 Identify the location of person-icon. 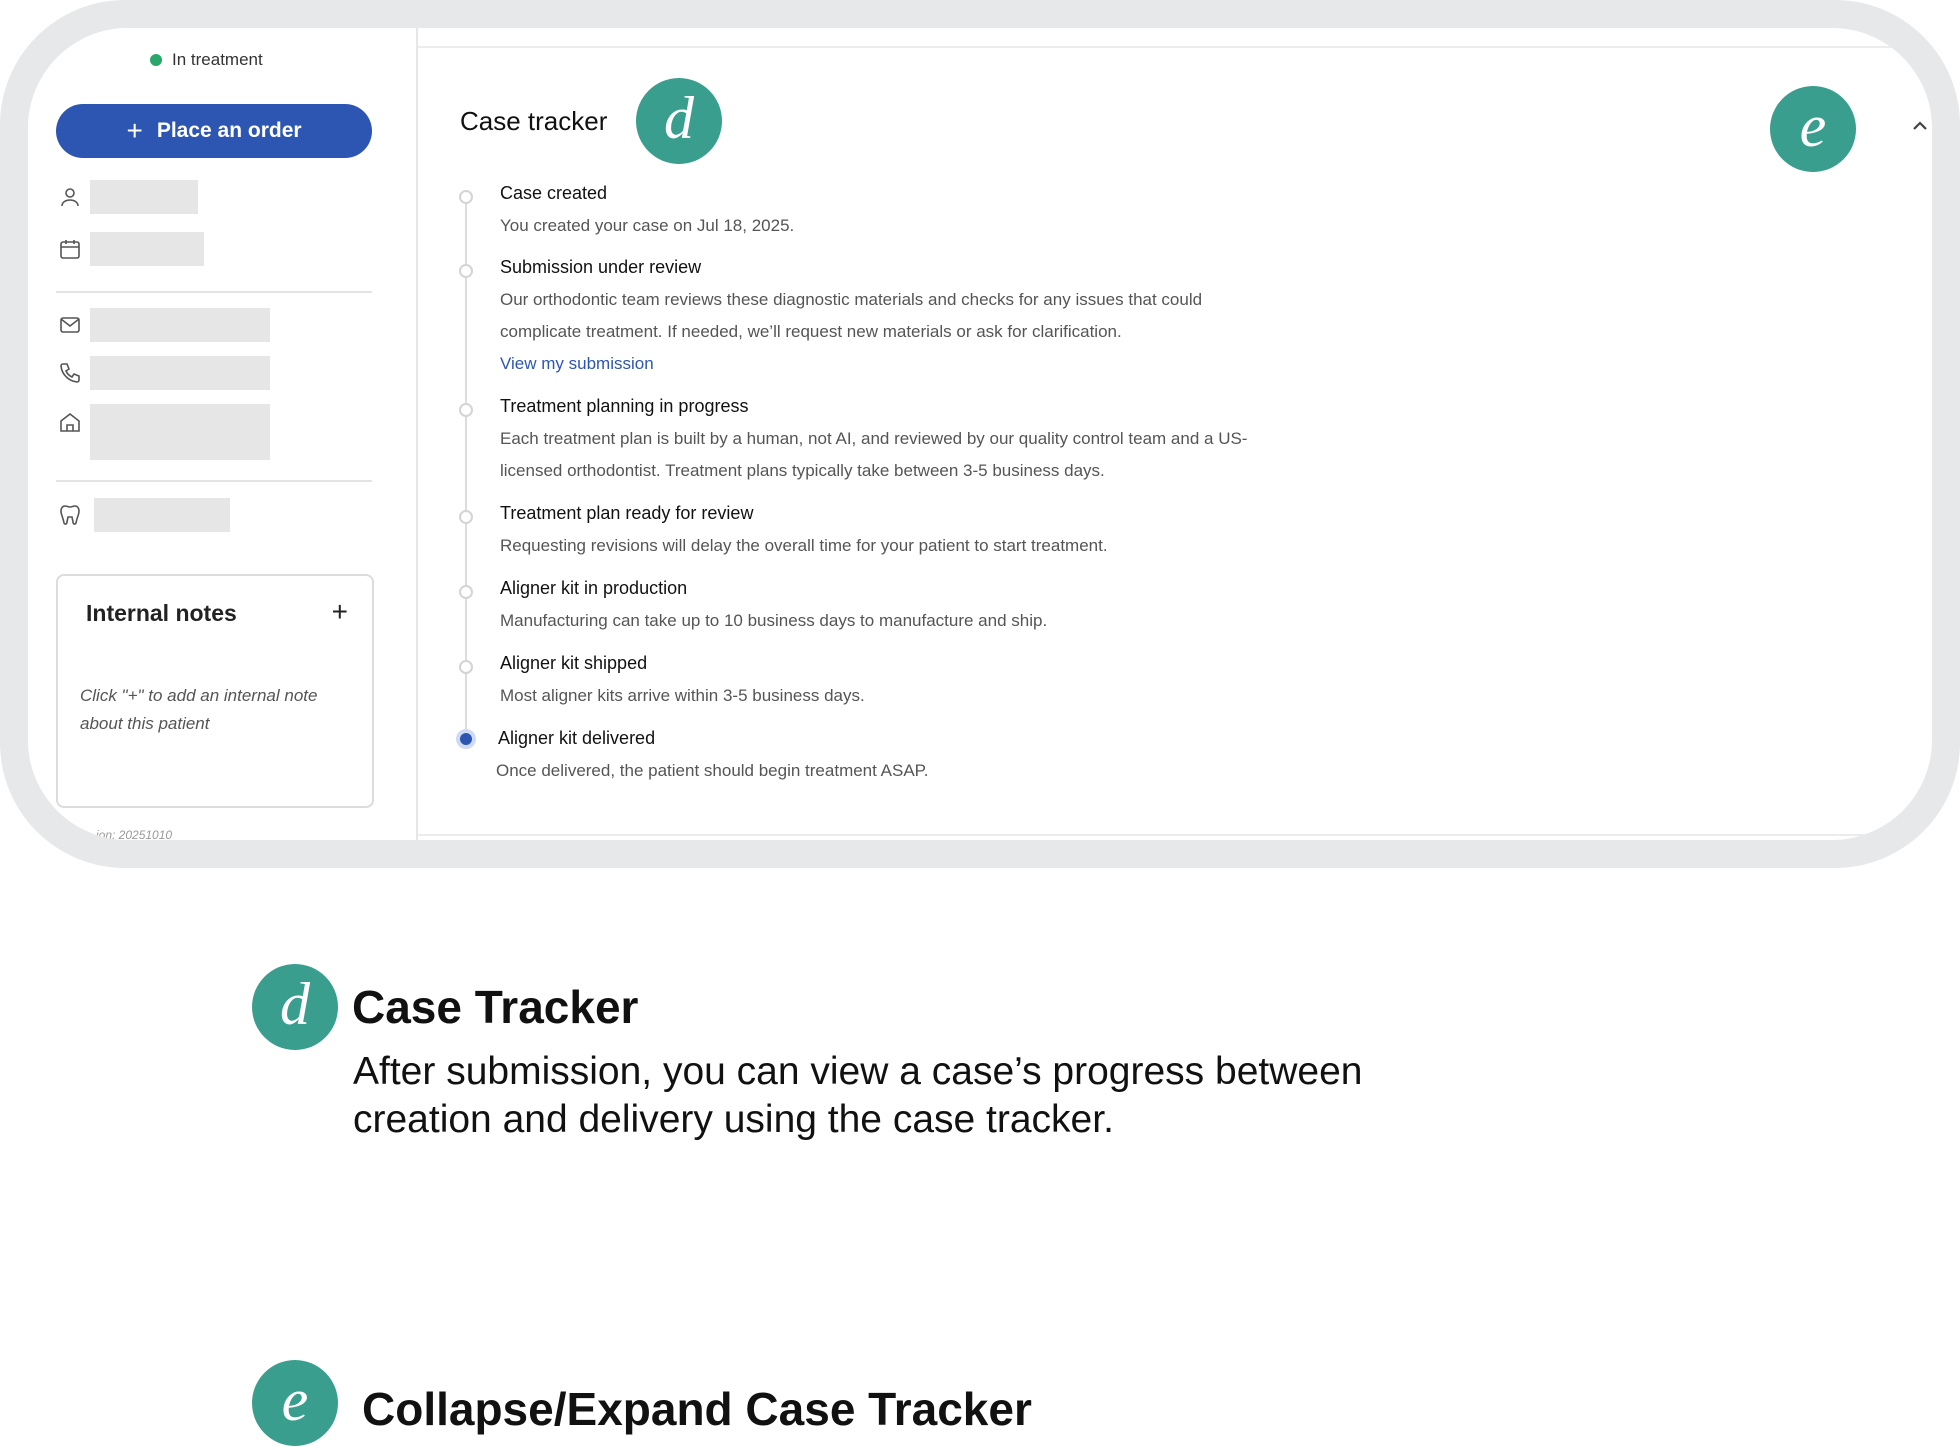
(70, 197).